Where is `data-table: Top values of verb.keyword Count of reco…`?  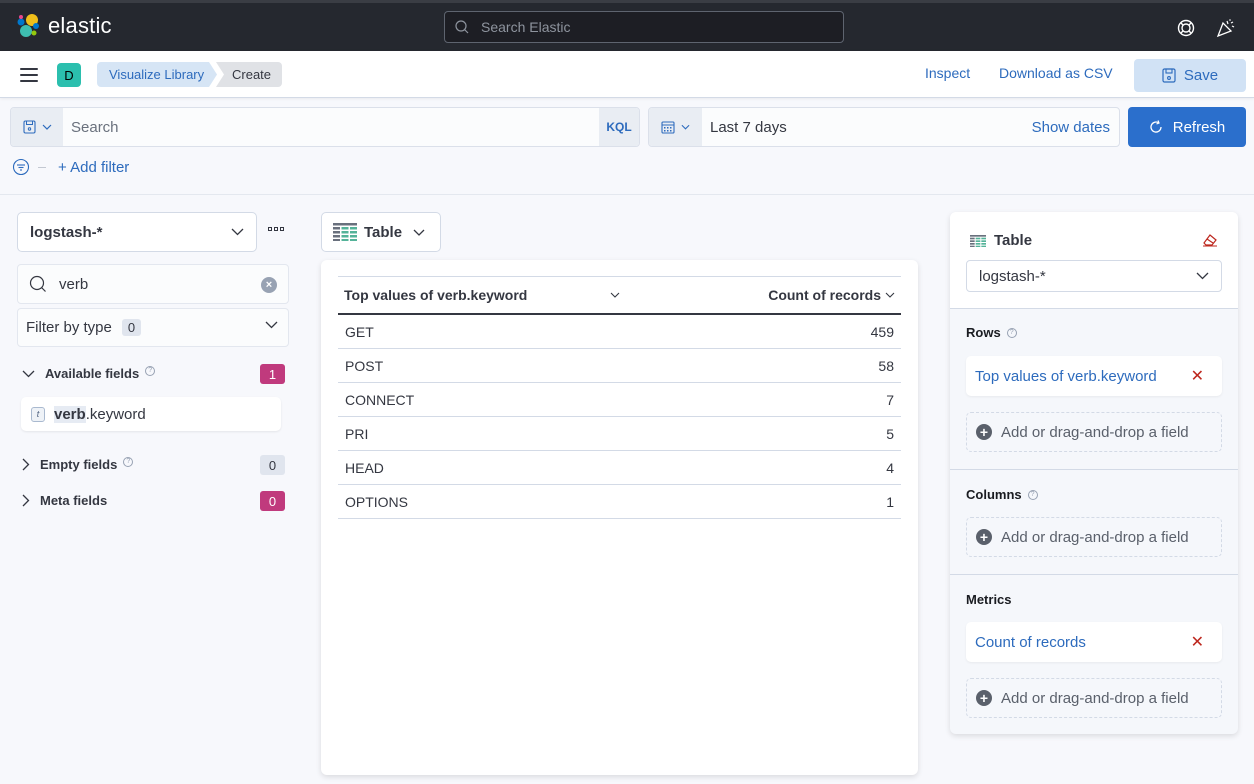
data-table: Top values of verb.keyword Count of reco… is located at coordinates (619, 397).